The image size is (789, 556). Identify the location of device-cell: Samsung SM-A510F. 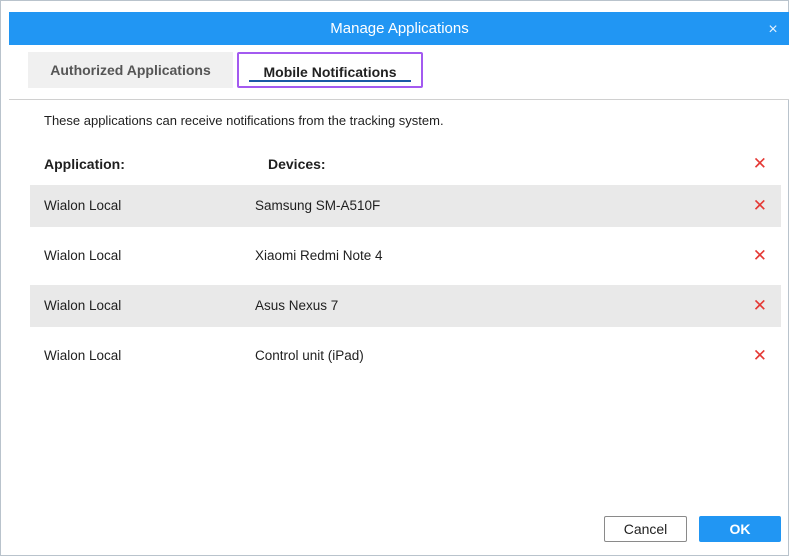
(318, 205).